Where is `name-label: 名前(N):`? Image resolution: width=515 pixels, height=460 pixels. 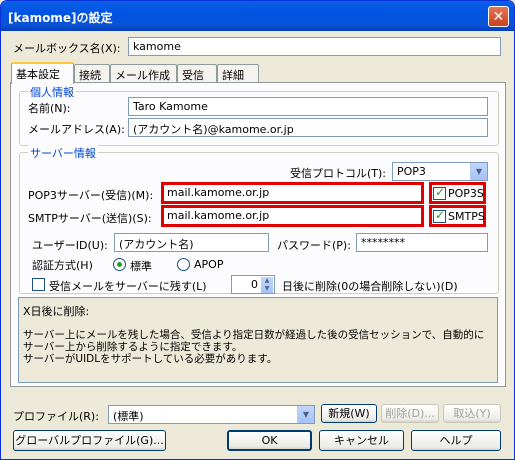
name-label: 名前(N): is located at coordinates (49, 108).